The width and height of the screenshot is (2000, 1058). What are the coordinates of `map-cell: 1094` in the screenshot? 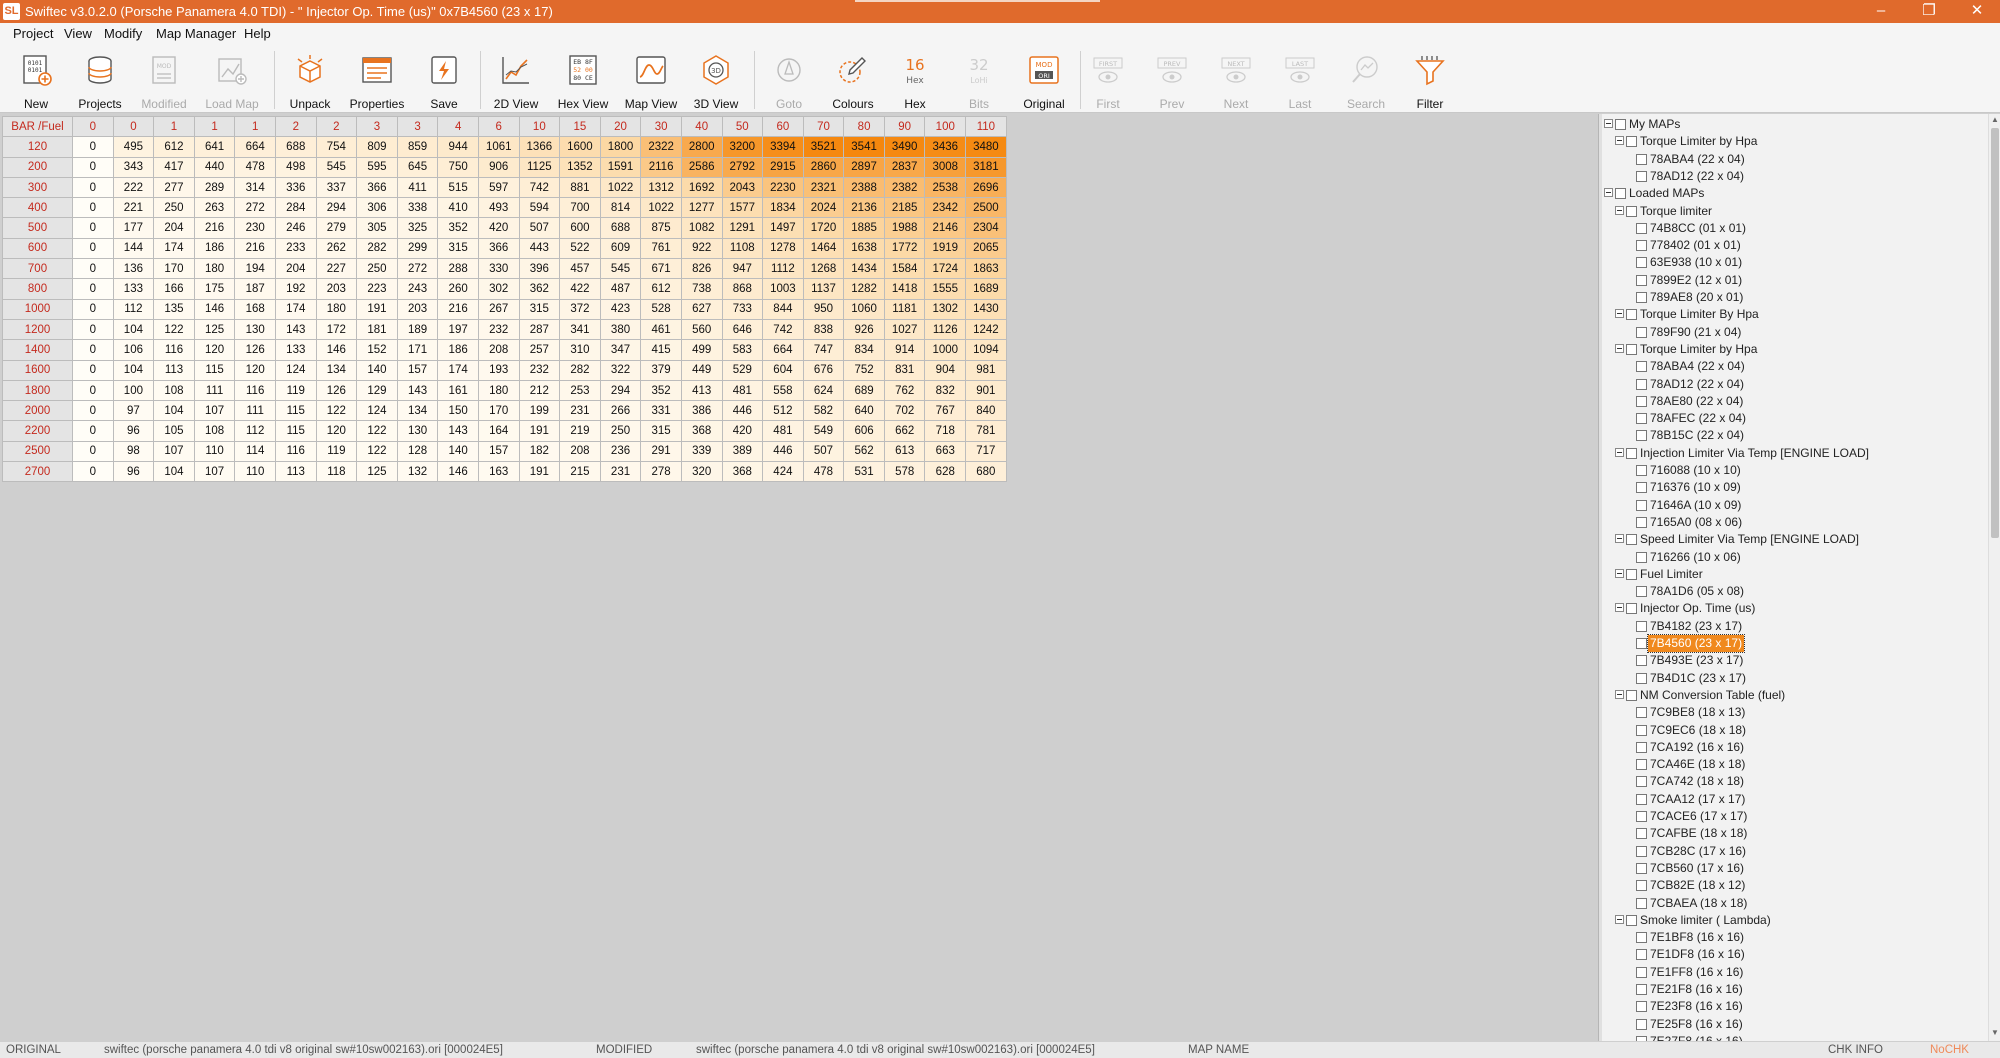 It's located at (986, 350).